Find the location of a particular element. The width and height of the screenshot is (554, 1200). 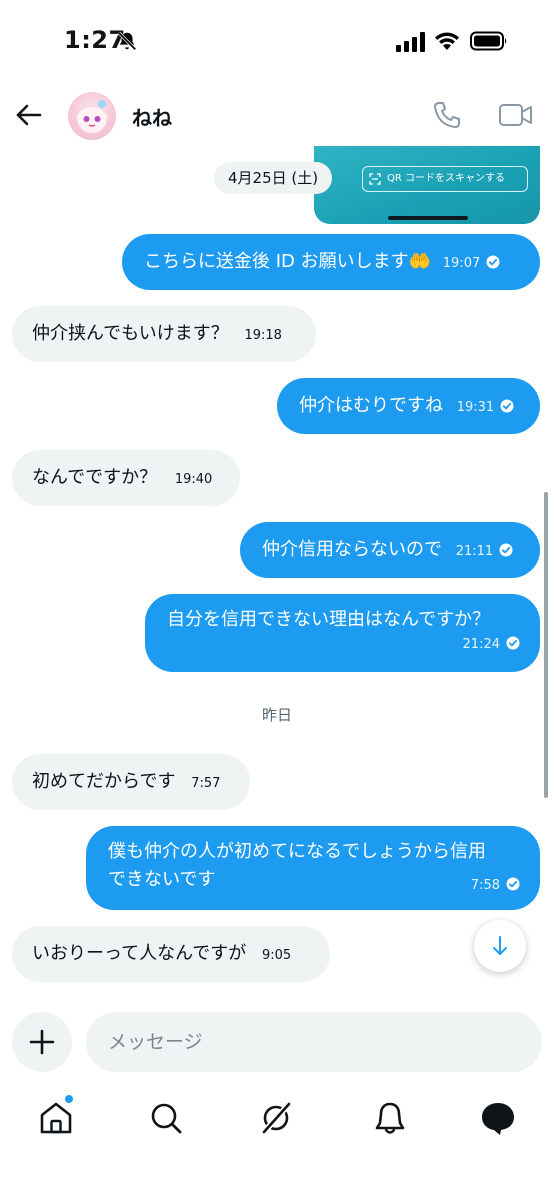

message-time: 19:31 is located at coordinates (475, 407).